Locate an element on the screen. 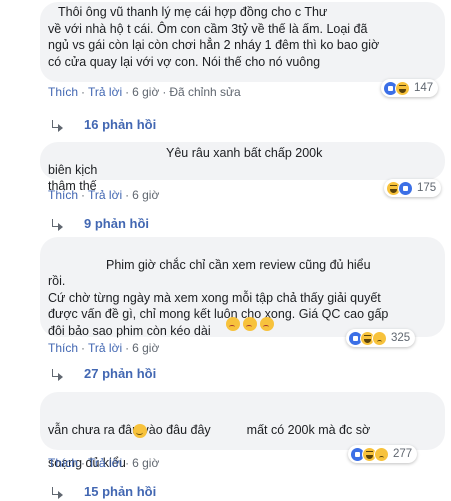 The image size is (451, 501). view-replies-link: 9 phản hồi is located at coordinates (100, 223).